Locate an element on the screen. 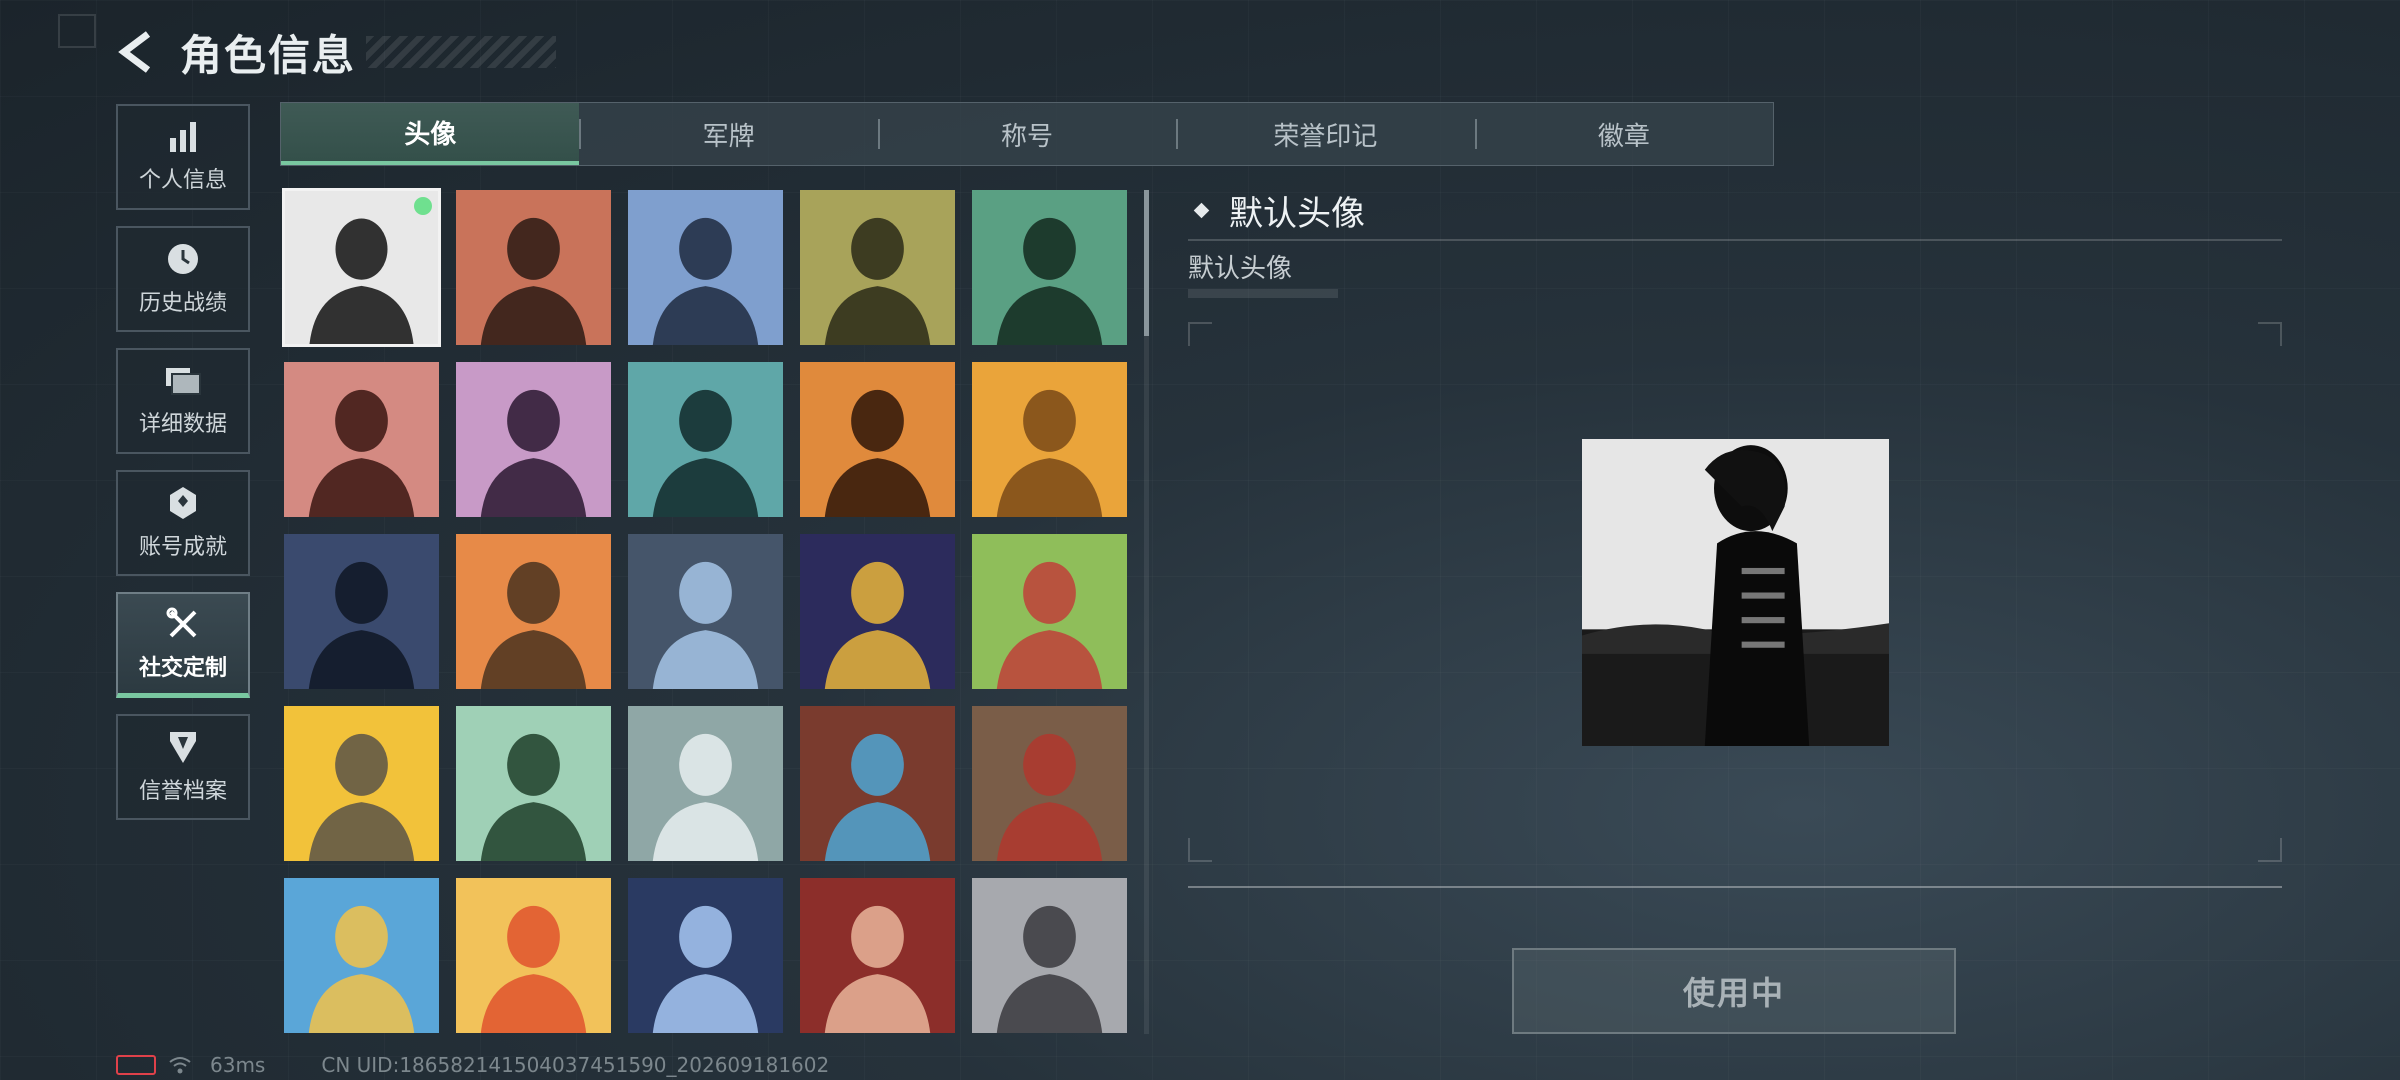 This screenshot has height=1080, width=2400. avatar-feather is located at coordinates (877, 783).